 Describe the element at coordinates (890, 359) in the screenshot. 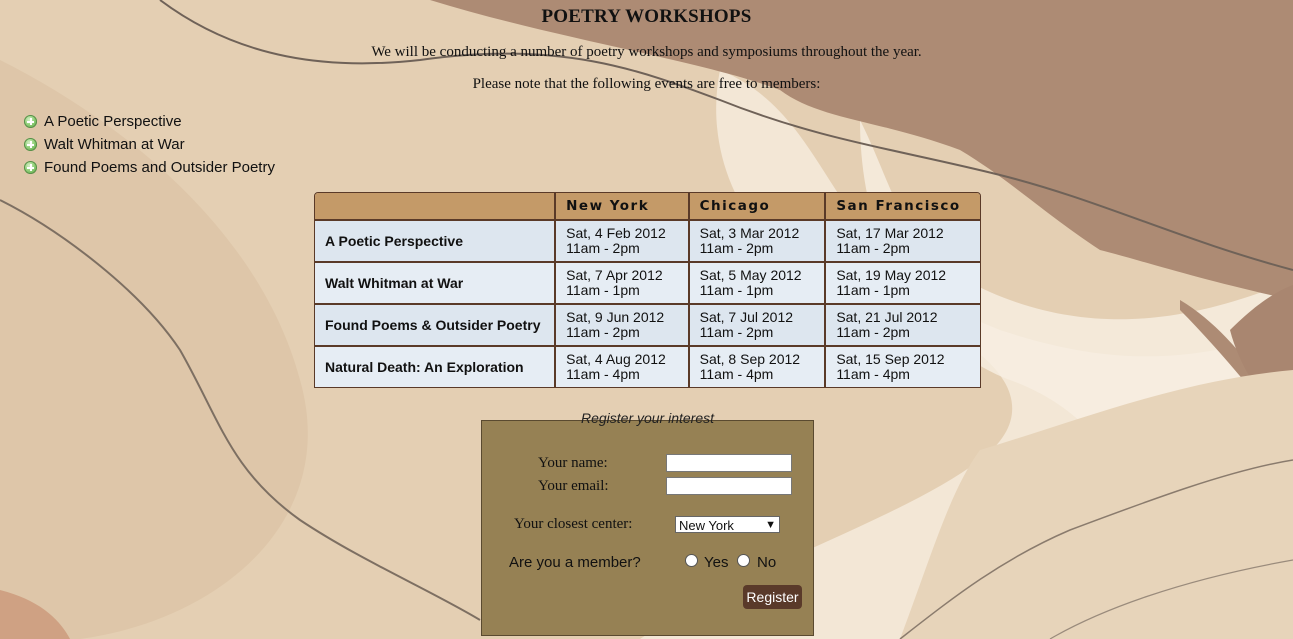

I see `event-date: Sat, 15 Sep 2012` at that location.